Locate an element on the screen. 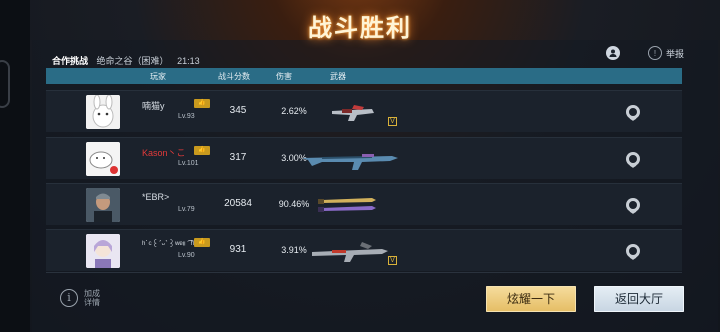 Image resolution: width=720 pixels, height=332 pixels. table-row: Kason丶こ 👍 Lv.101 317 3.00% is located at coordinates (364, 158).